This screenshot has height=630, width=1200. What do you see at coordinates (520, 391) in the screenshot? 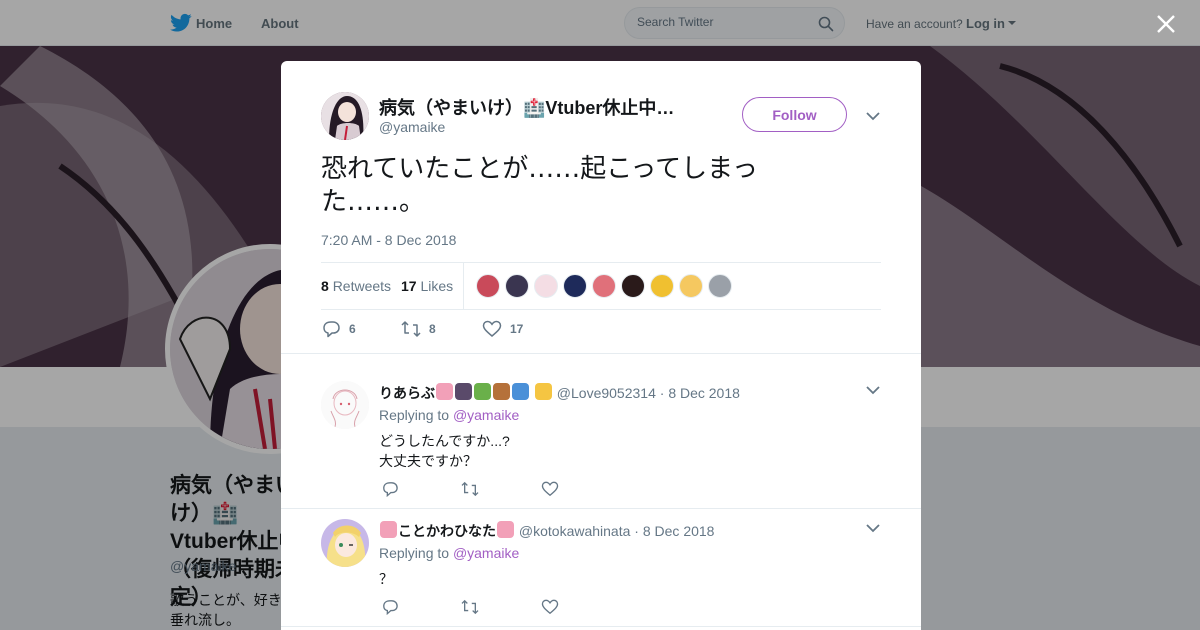
I see `globe-emoji-icon` at bounding box center [520, 391].